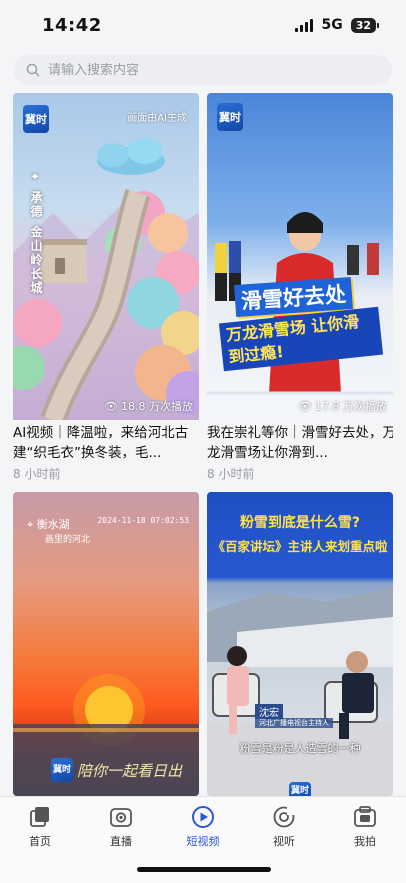  What do you see at coordinates (148, 406) in the screenshot?
I see `play-count: 👁 18.8 万次播放` at bounding box center [148, 406].